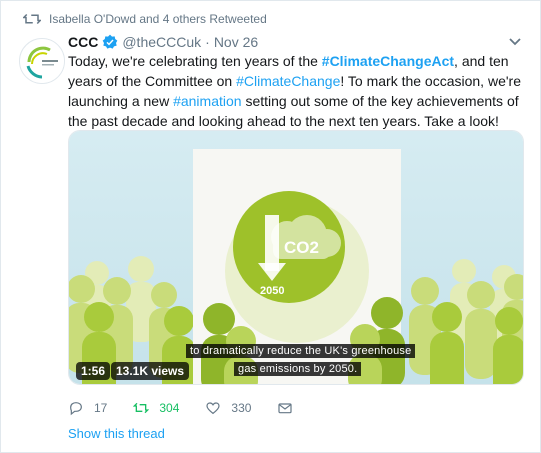  I want to click on avatar, so click(42, 61).